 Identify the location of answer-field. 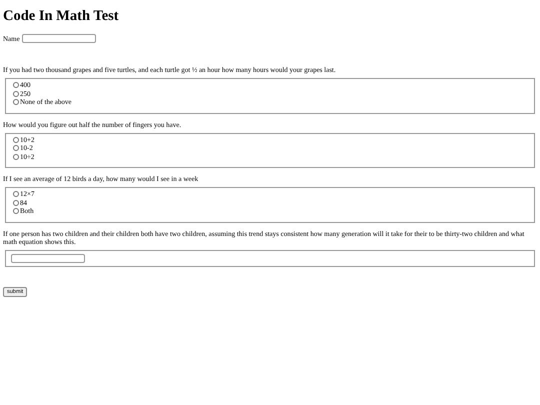
(48, 258).